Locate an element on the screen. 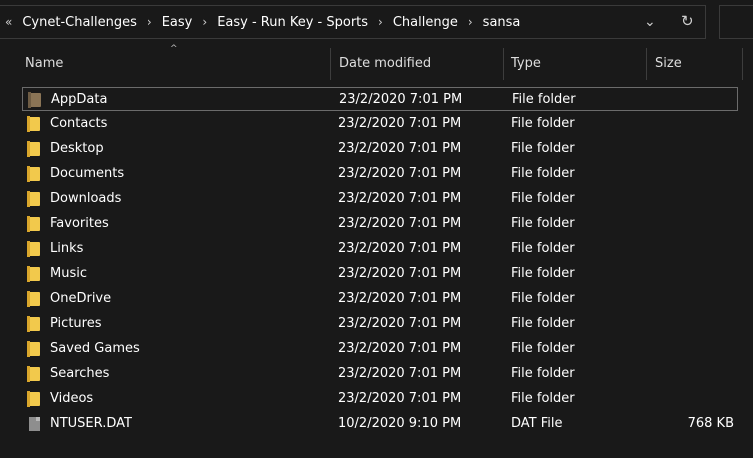 The width and height of the screenshot is (753, 458). file-name: Links is located at coordinates (67, 248).